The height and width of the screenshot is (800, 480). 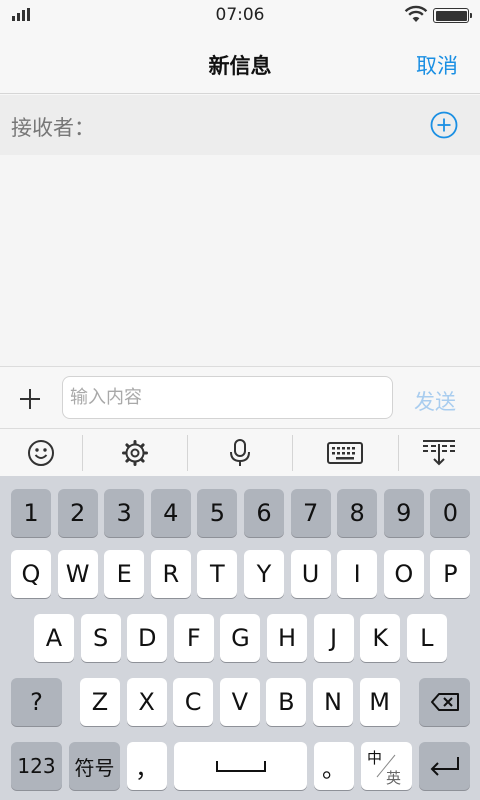 I want to click on letter-key-n: N, so click(x=333, y=702).